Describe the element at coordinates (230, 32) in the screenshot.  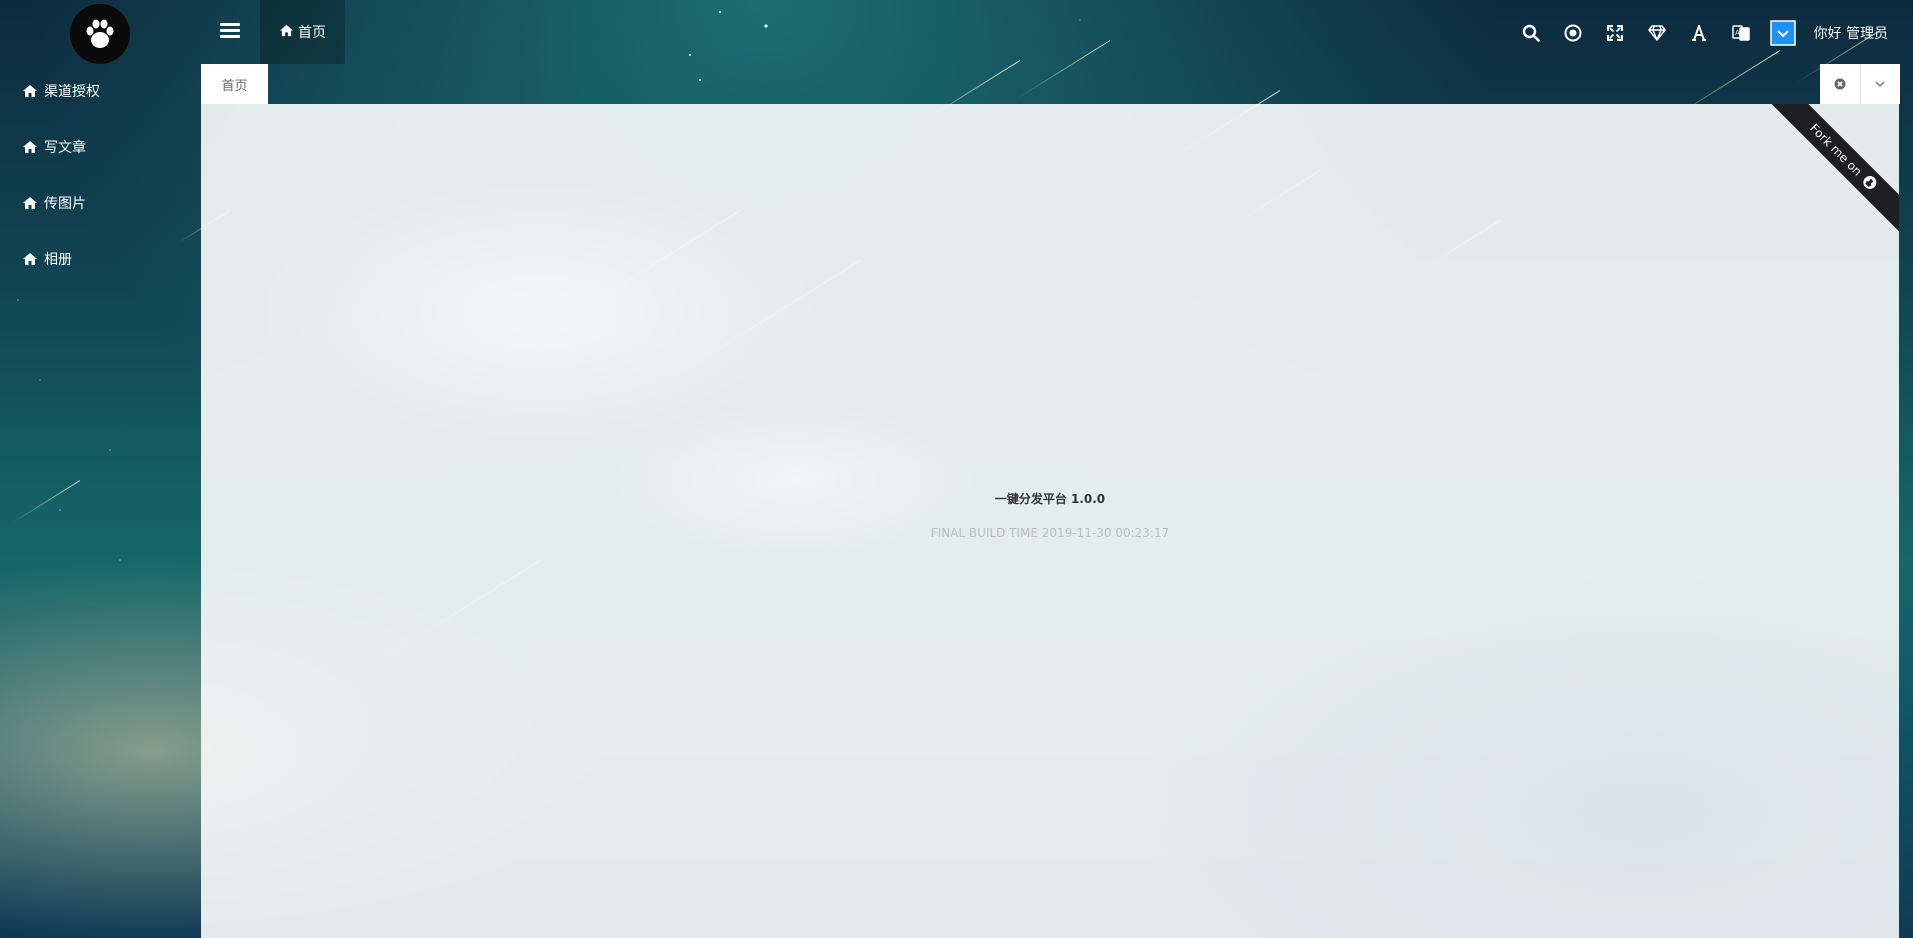
I see `hamburger-icon` at that location.